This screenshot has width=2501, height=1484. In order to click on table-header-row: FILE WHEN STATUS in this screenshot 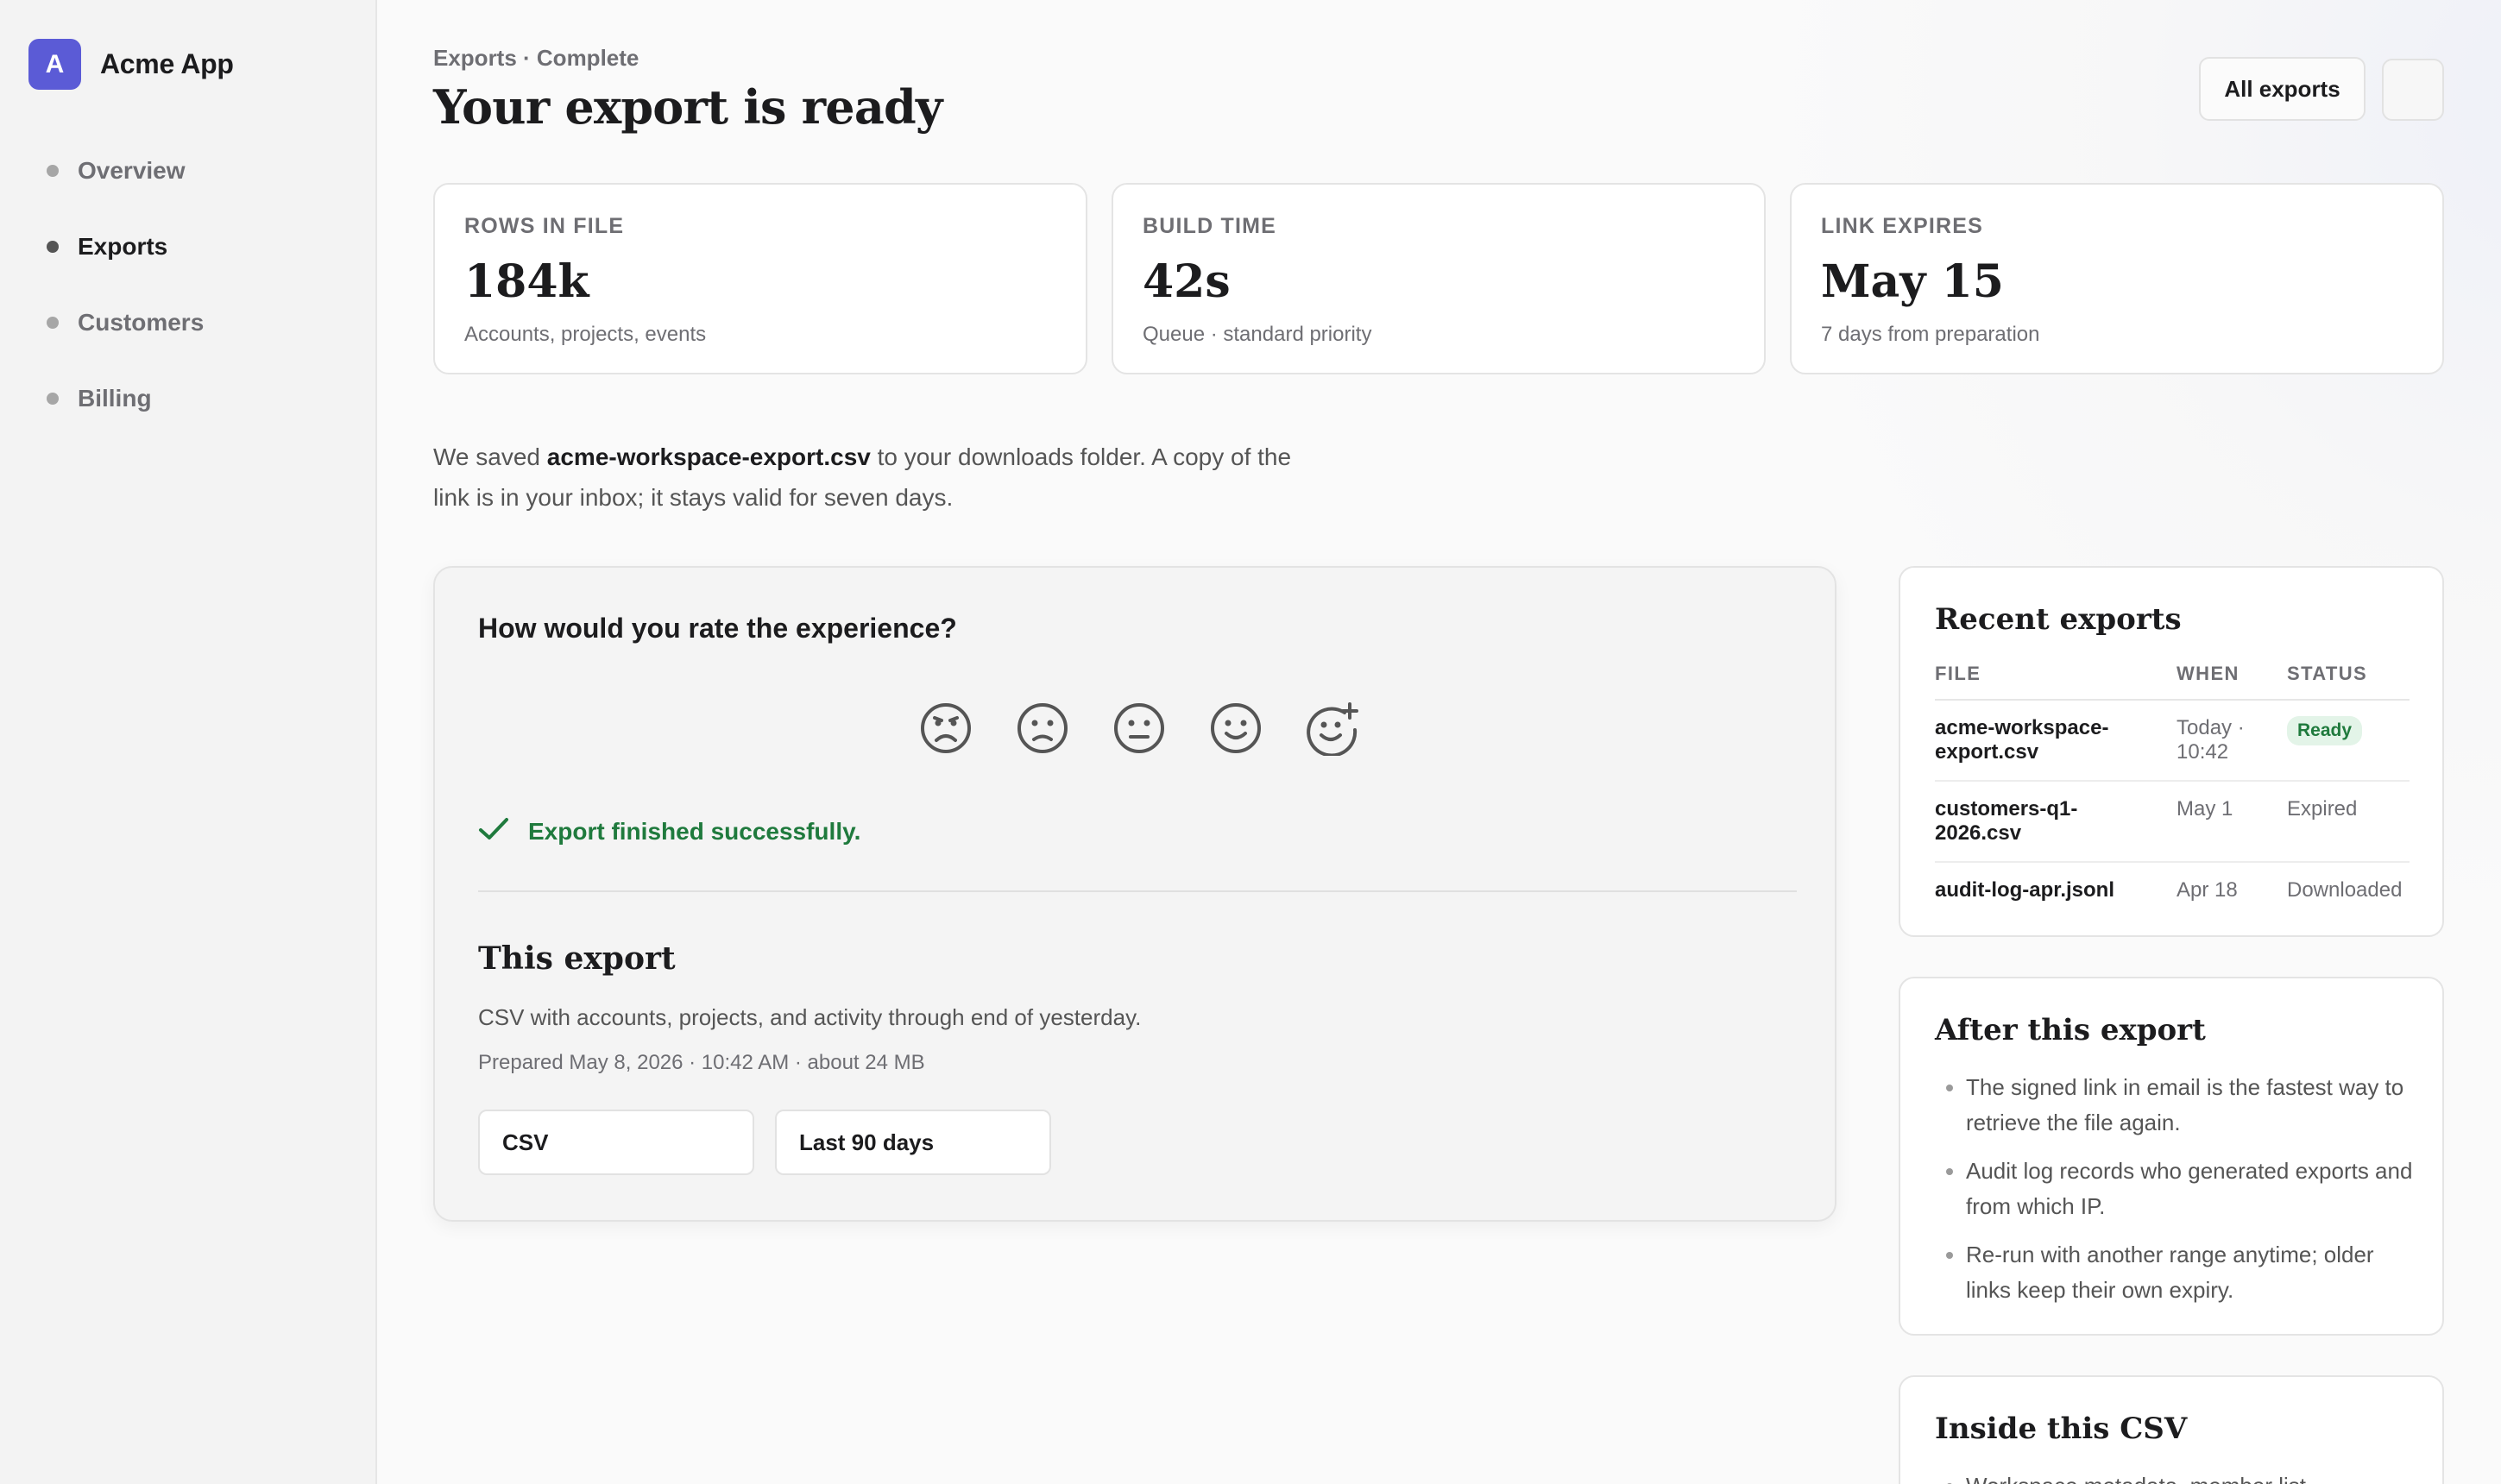, I will do `click(2172, 678)`.